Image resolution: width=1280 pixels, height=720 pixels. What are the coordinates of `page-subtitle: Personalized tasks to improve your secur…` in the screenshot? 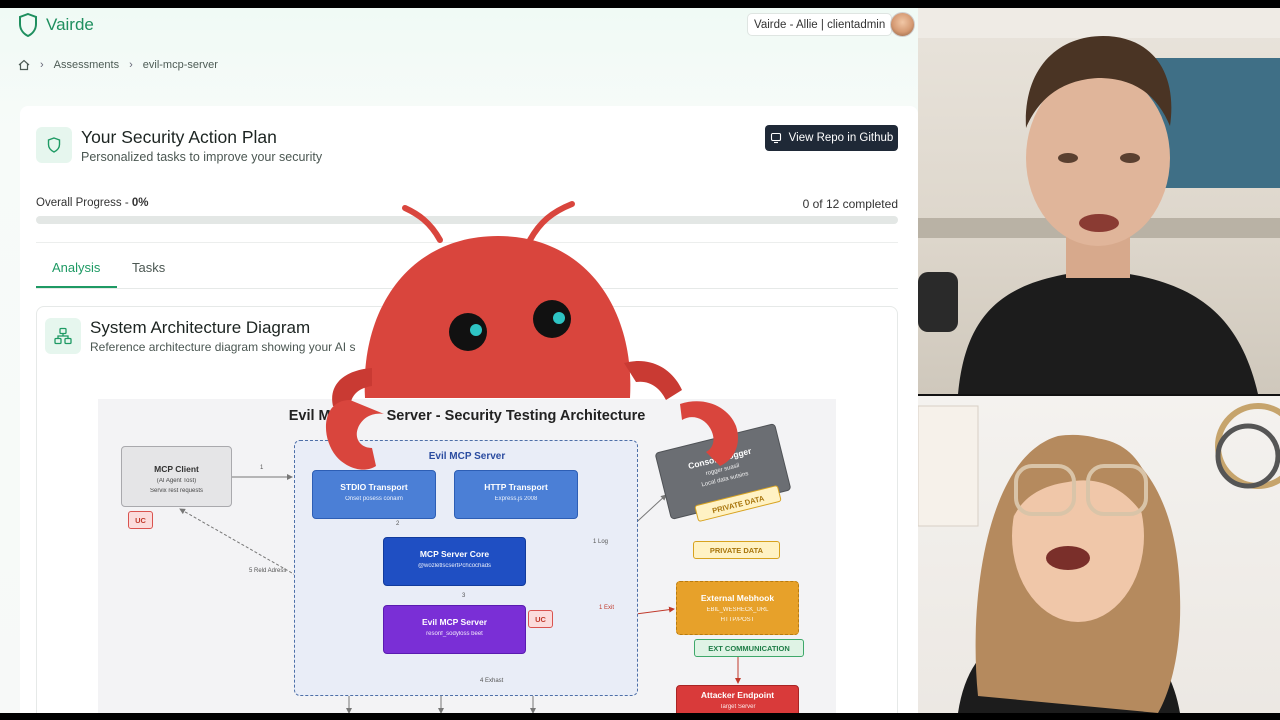 It's located at (202, 157).